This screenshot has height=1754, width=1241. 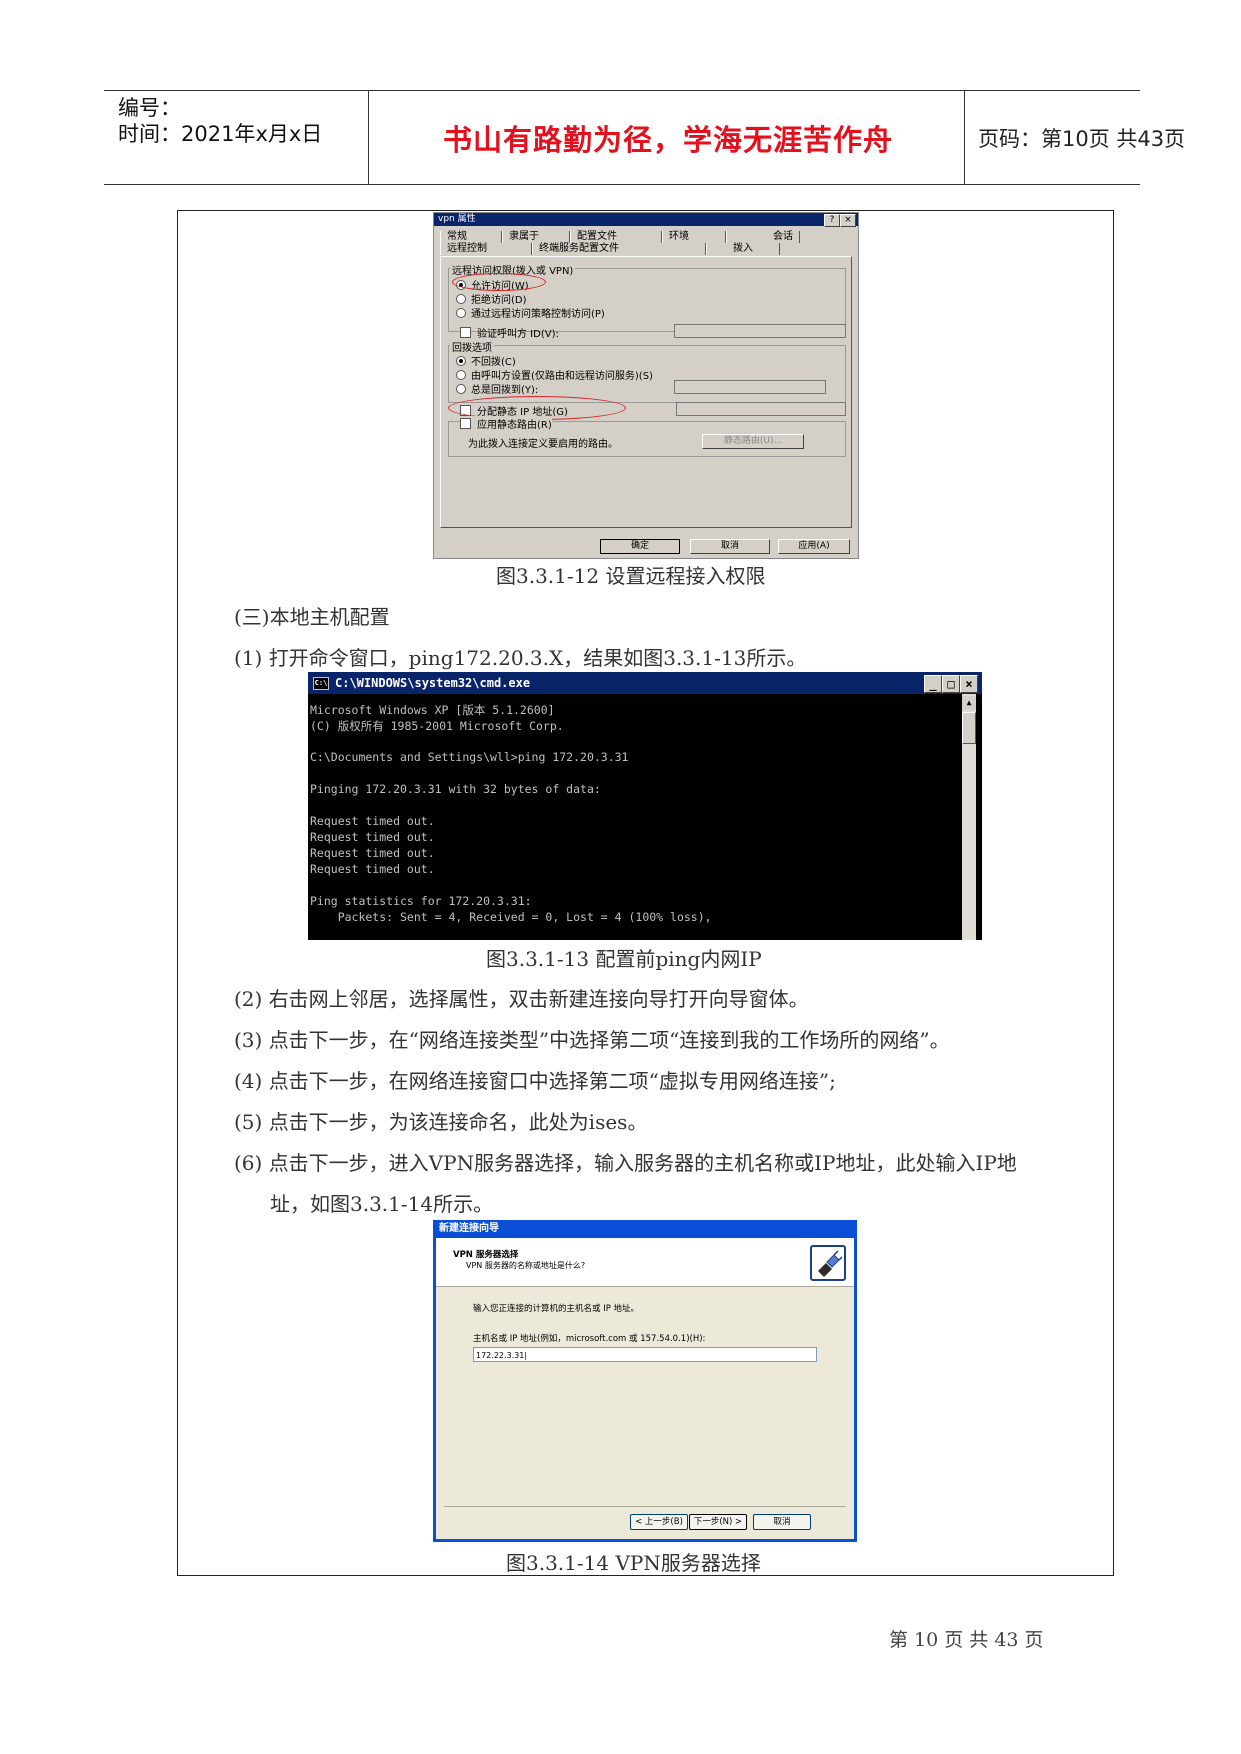 I want to click on header-left-cell: 编号： 时间：2021年x月x日, so click(x=244, y=137).